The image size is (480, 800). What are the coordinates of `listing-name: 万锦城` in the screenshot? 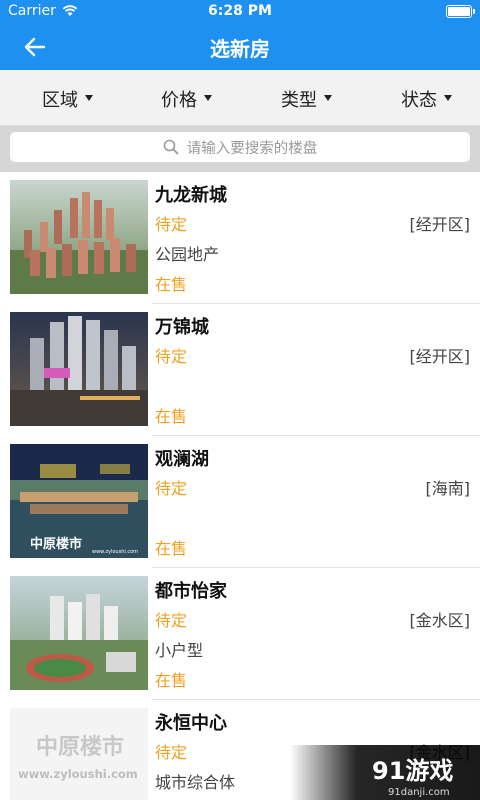 It's located at (182, 327).